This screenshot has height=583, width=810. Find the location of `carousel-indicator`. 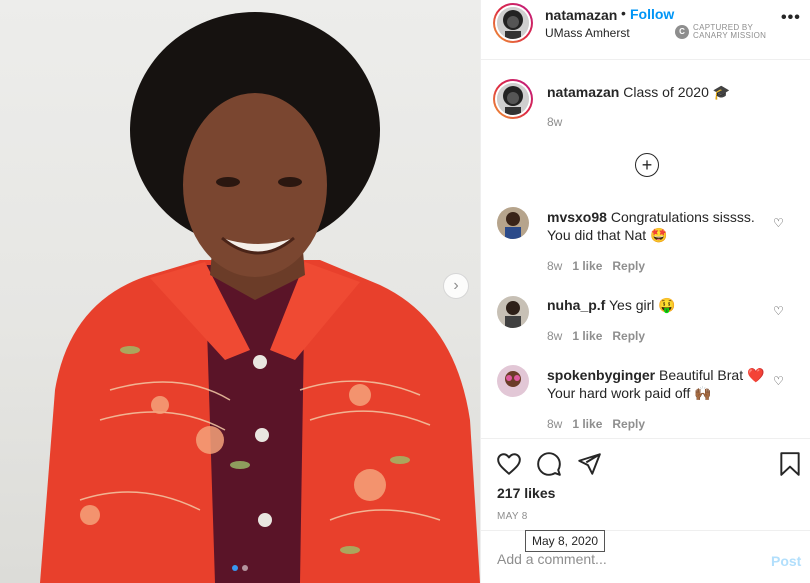

carousel-indicator is located at coordinates (240, 568).